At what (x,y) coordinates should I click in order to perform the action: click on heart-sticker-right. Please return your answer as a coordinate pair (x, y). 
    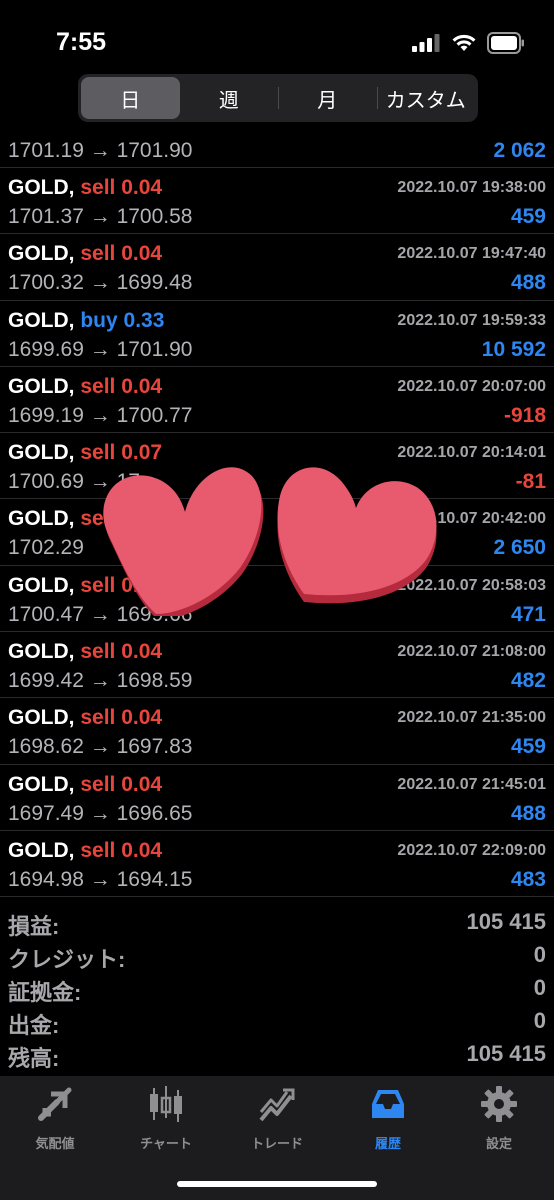
    Looking at the image, I should click on (357, 535).